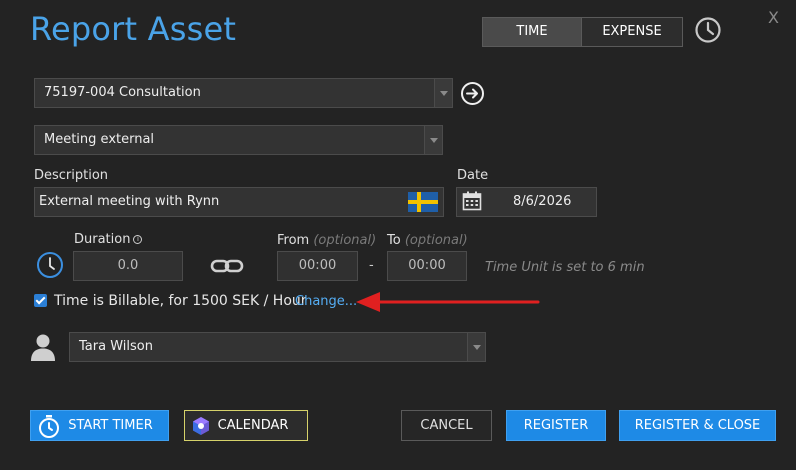  What do you see at coordinates (448, 302) in the screenshot?
I see `annotation-arrow-icon` at bounding box center [448, 302].